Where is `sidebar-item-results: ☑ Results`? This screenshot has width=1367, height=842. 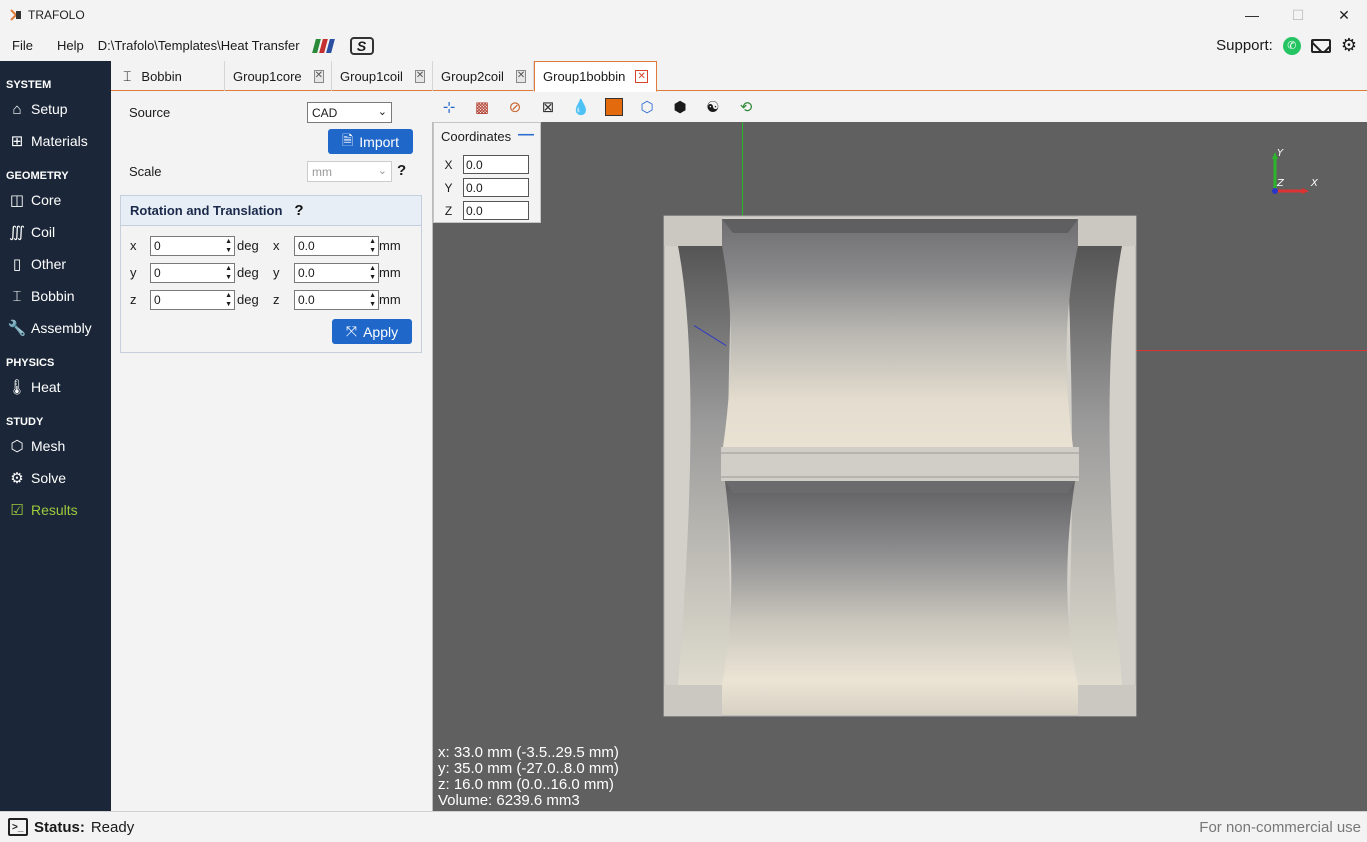 sidebar-item-results: ☑ Results is located at coordinates (55, 510).